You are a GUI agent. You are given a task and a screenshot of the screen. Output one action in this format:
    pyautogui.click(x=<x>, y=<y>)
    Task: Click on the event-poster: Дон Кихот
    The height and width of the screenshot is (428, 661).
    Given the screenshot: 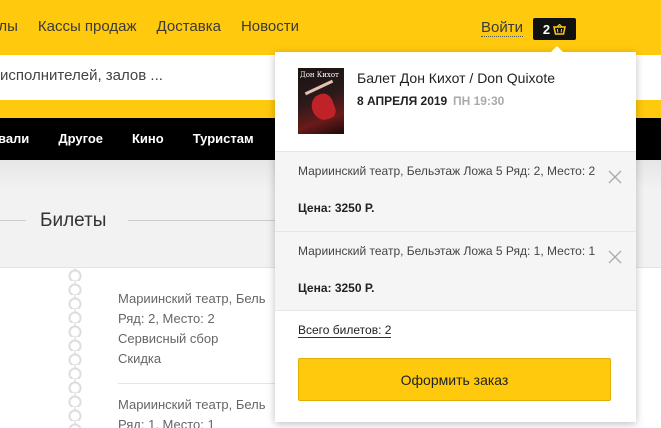 What is the action you would take?
    pyautogui.click(x=321, y=101)
    